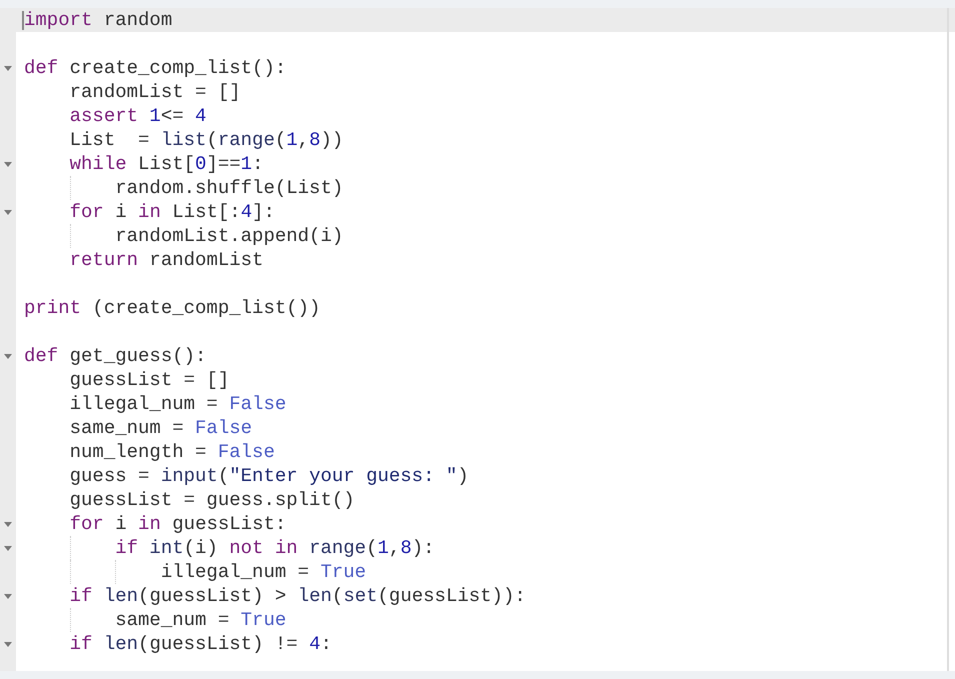  Describe the element at coordinates (23, 20) in the screenshot. I see `text-cursor` at that location.